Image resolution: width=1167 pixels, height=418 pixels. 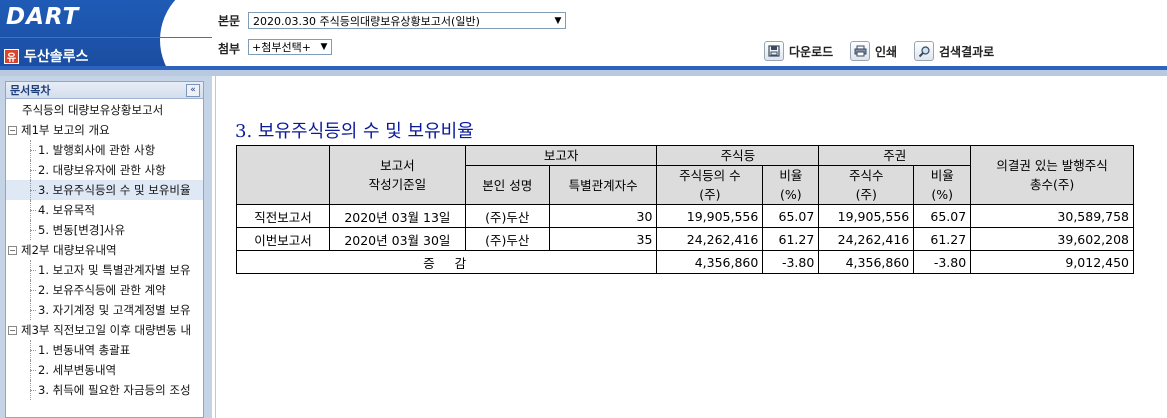 What do you see at coordinates (324, 47) in the screenshot?
I see `dropdown-arrow-icon: ▼` at bounding box center [324, 47].